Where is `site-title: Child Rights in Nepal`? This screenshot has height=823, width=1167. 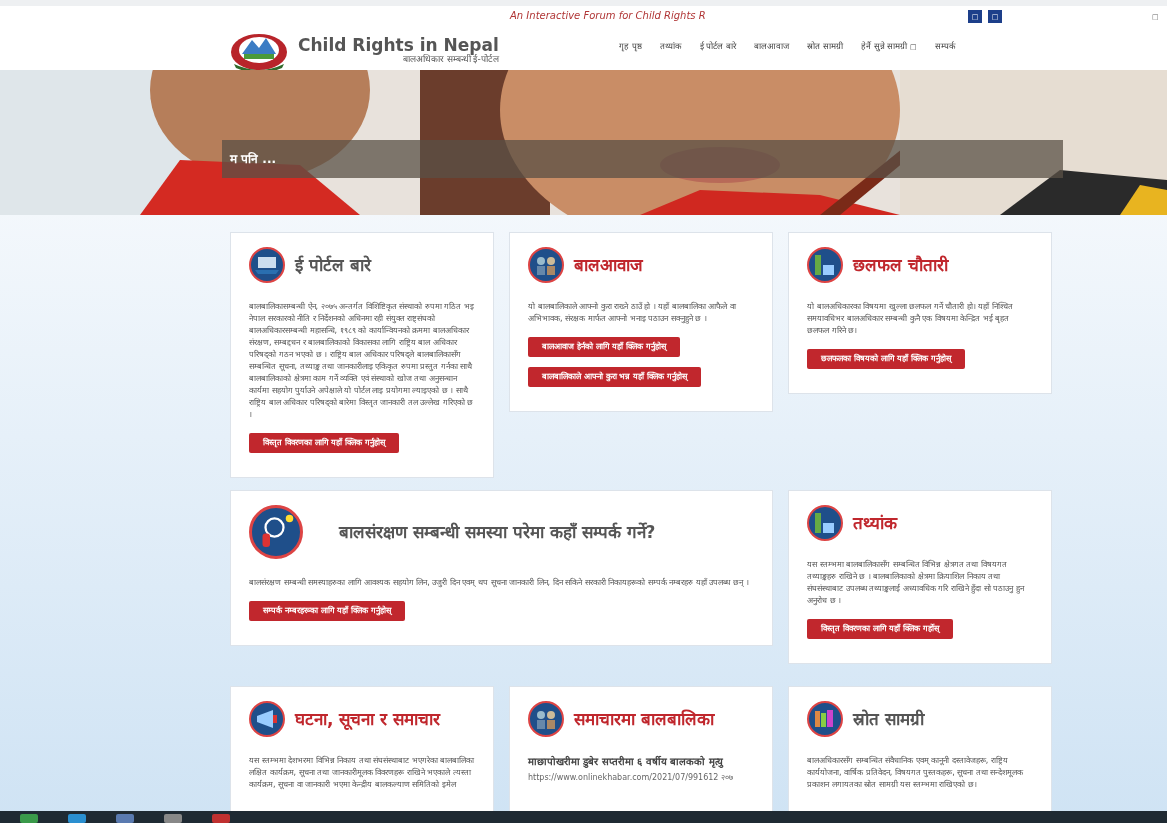
site-title: Child Rights in Nepal is located at coordinates (398, 45).